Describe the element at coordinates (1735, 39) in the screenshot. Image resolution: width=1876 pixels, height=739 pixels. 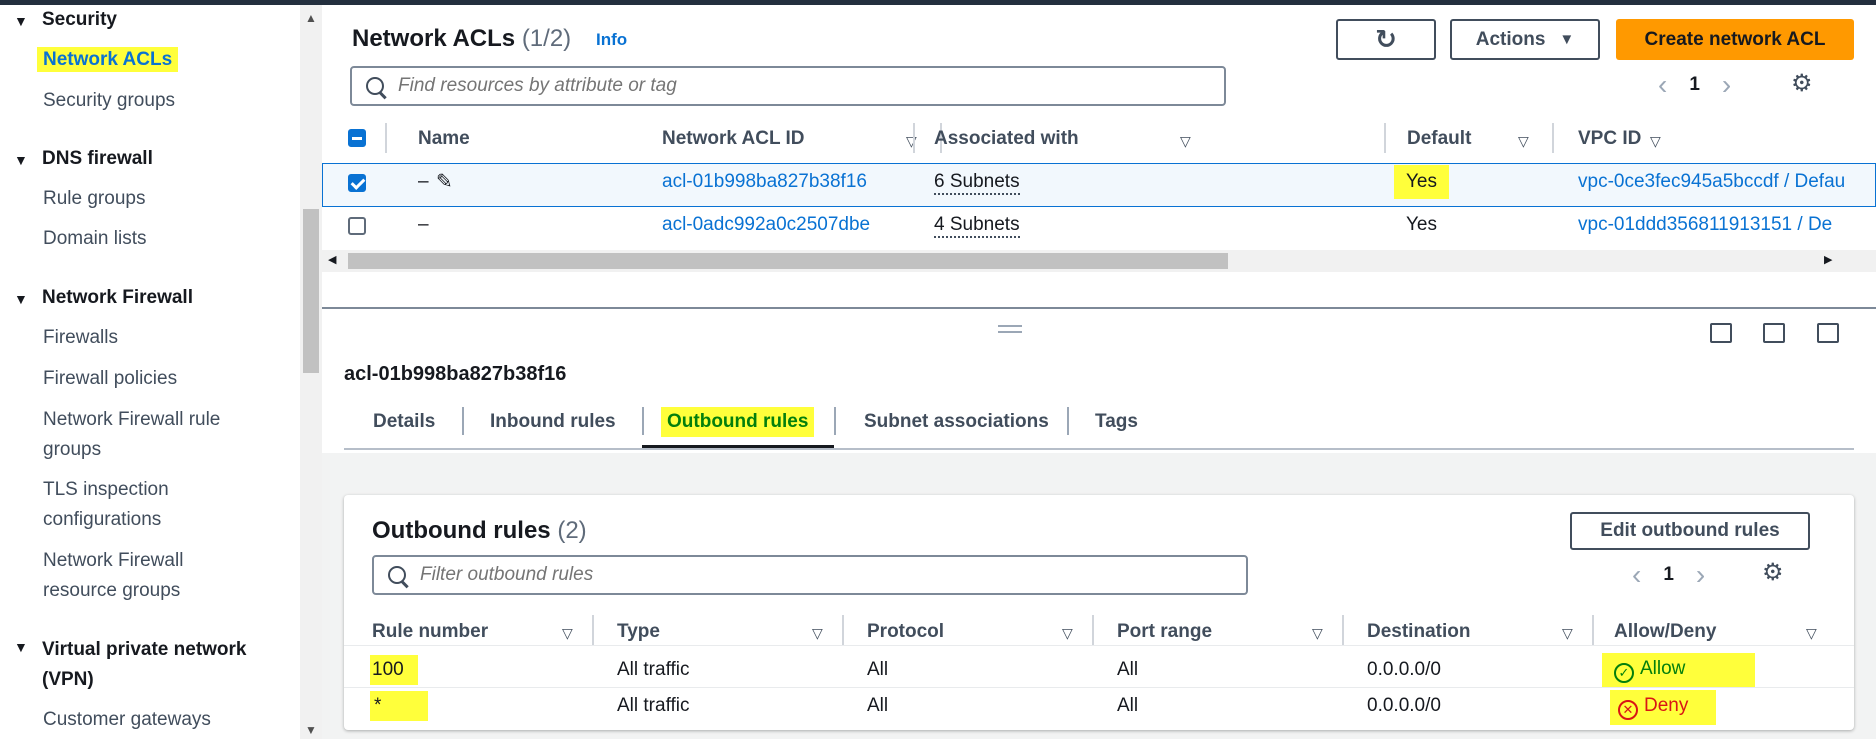
I see `create-network-acl-button: Create network ACL` at that location.